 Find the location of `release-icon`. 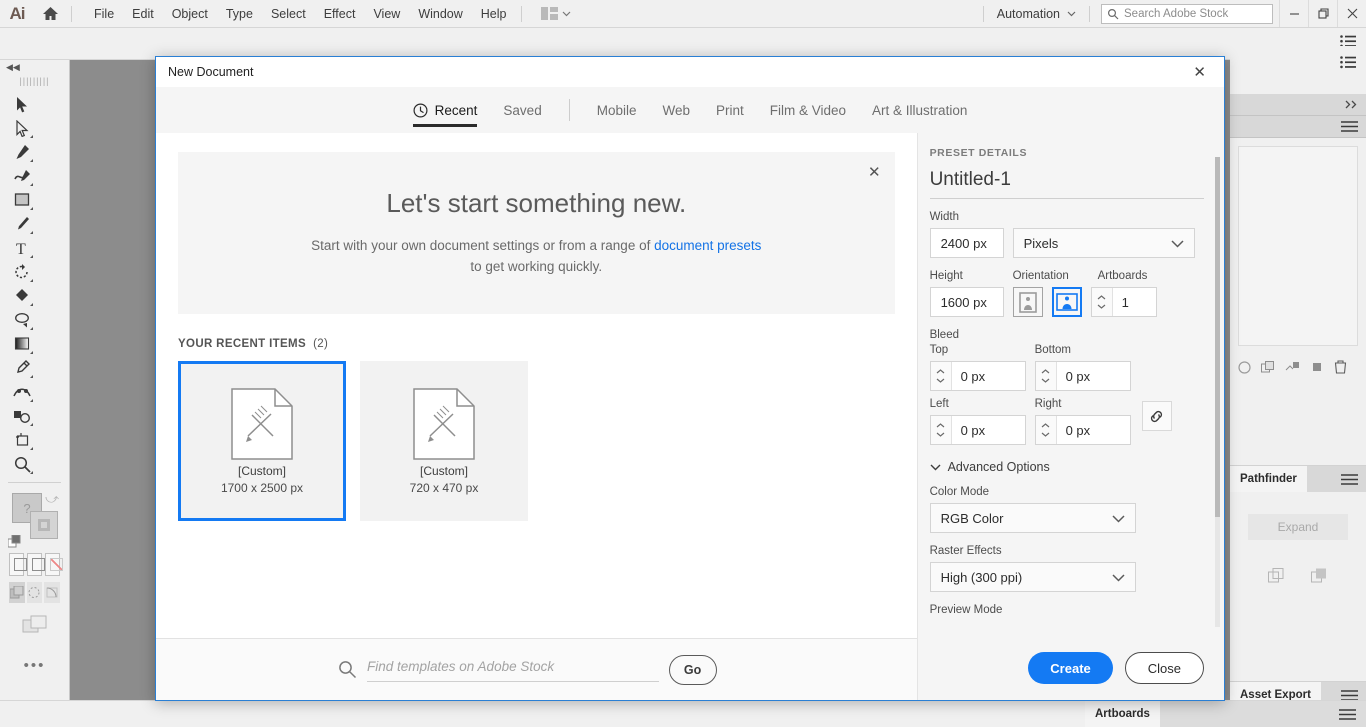

release-icon is located at coordinates (1292, 367).